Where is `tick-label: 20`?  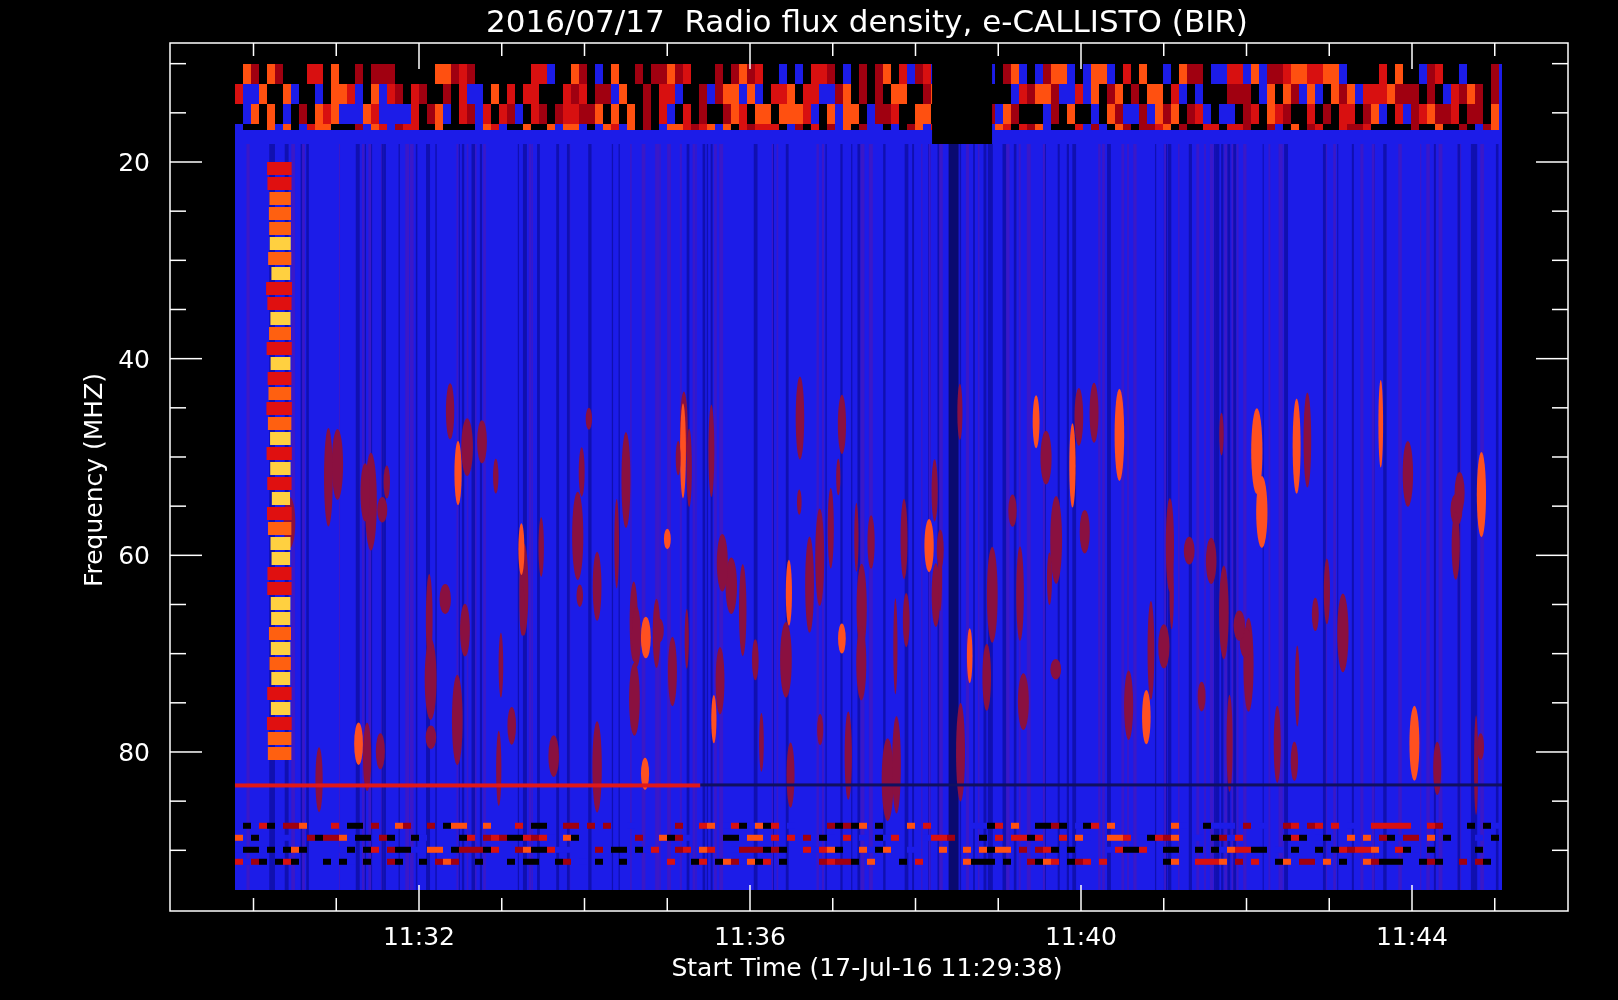
tick-label: 20 is located at coordinates (134, 162).